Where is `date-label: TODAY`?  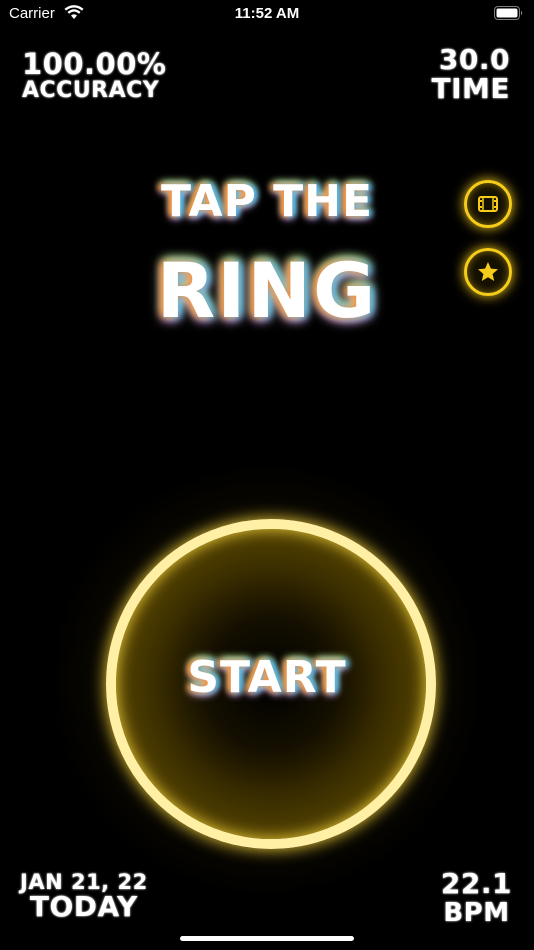 date-label: TODAY is located at coordinates (83, 906).